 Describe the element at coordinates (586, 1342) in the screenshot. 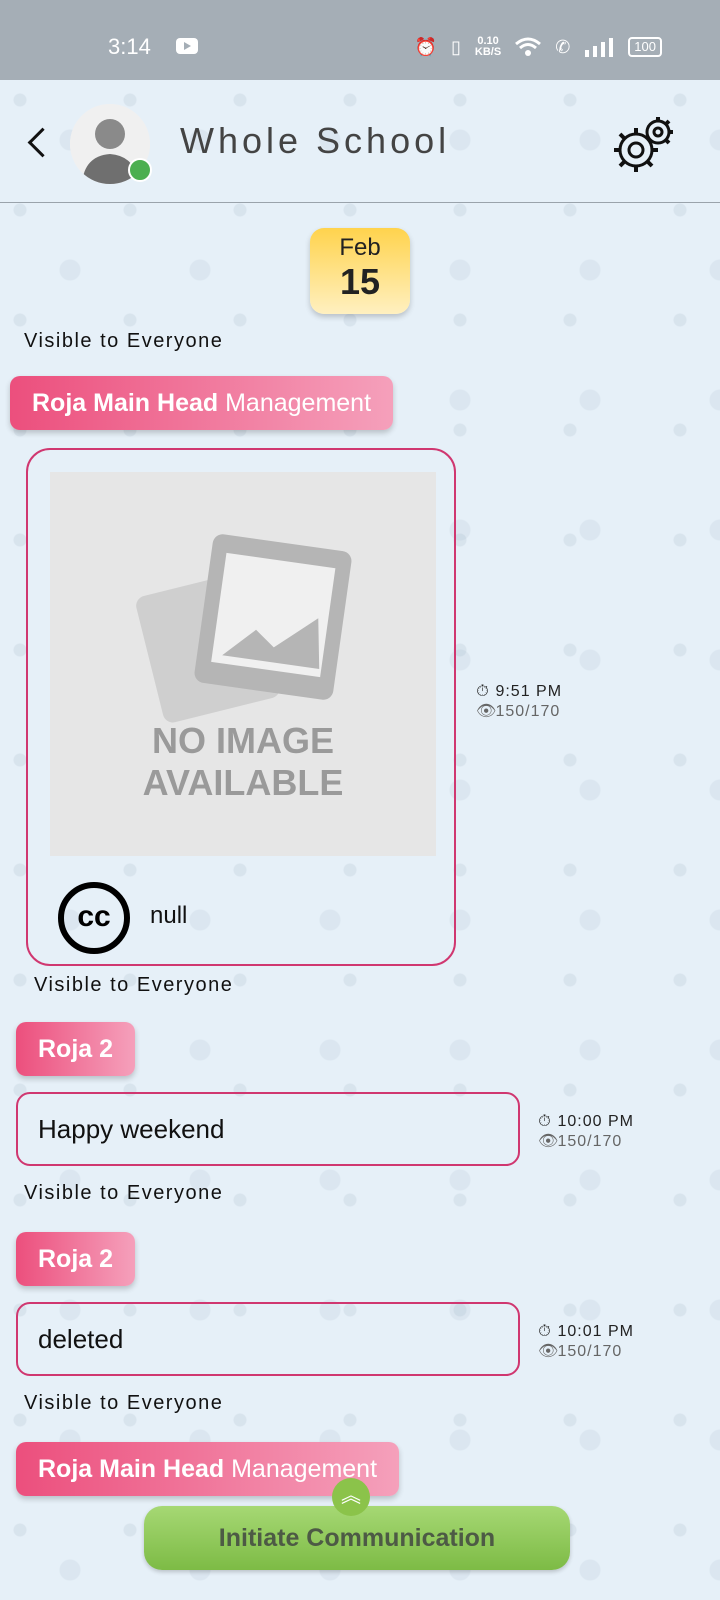

I see `message-meta: ⏱ 10:01 PM 👁 150/170` at that location.